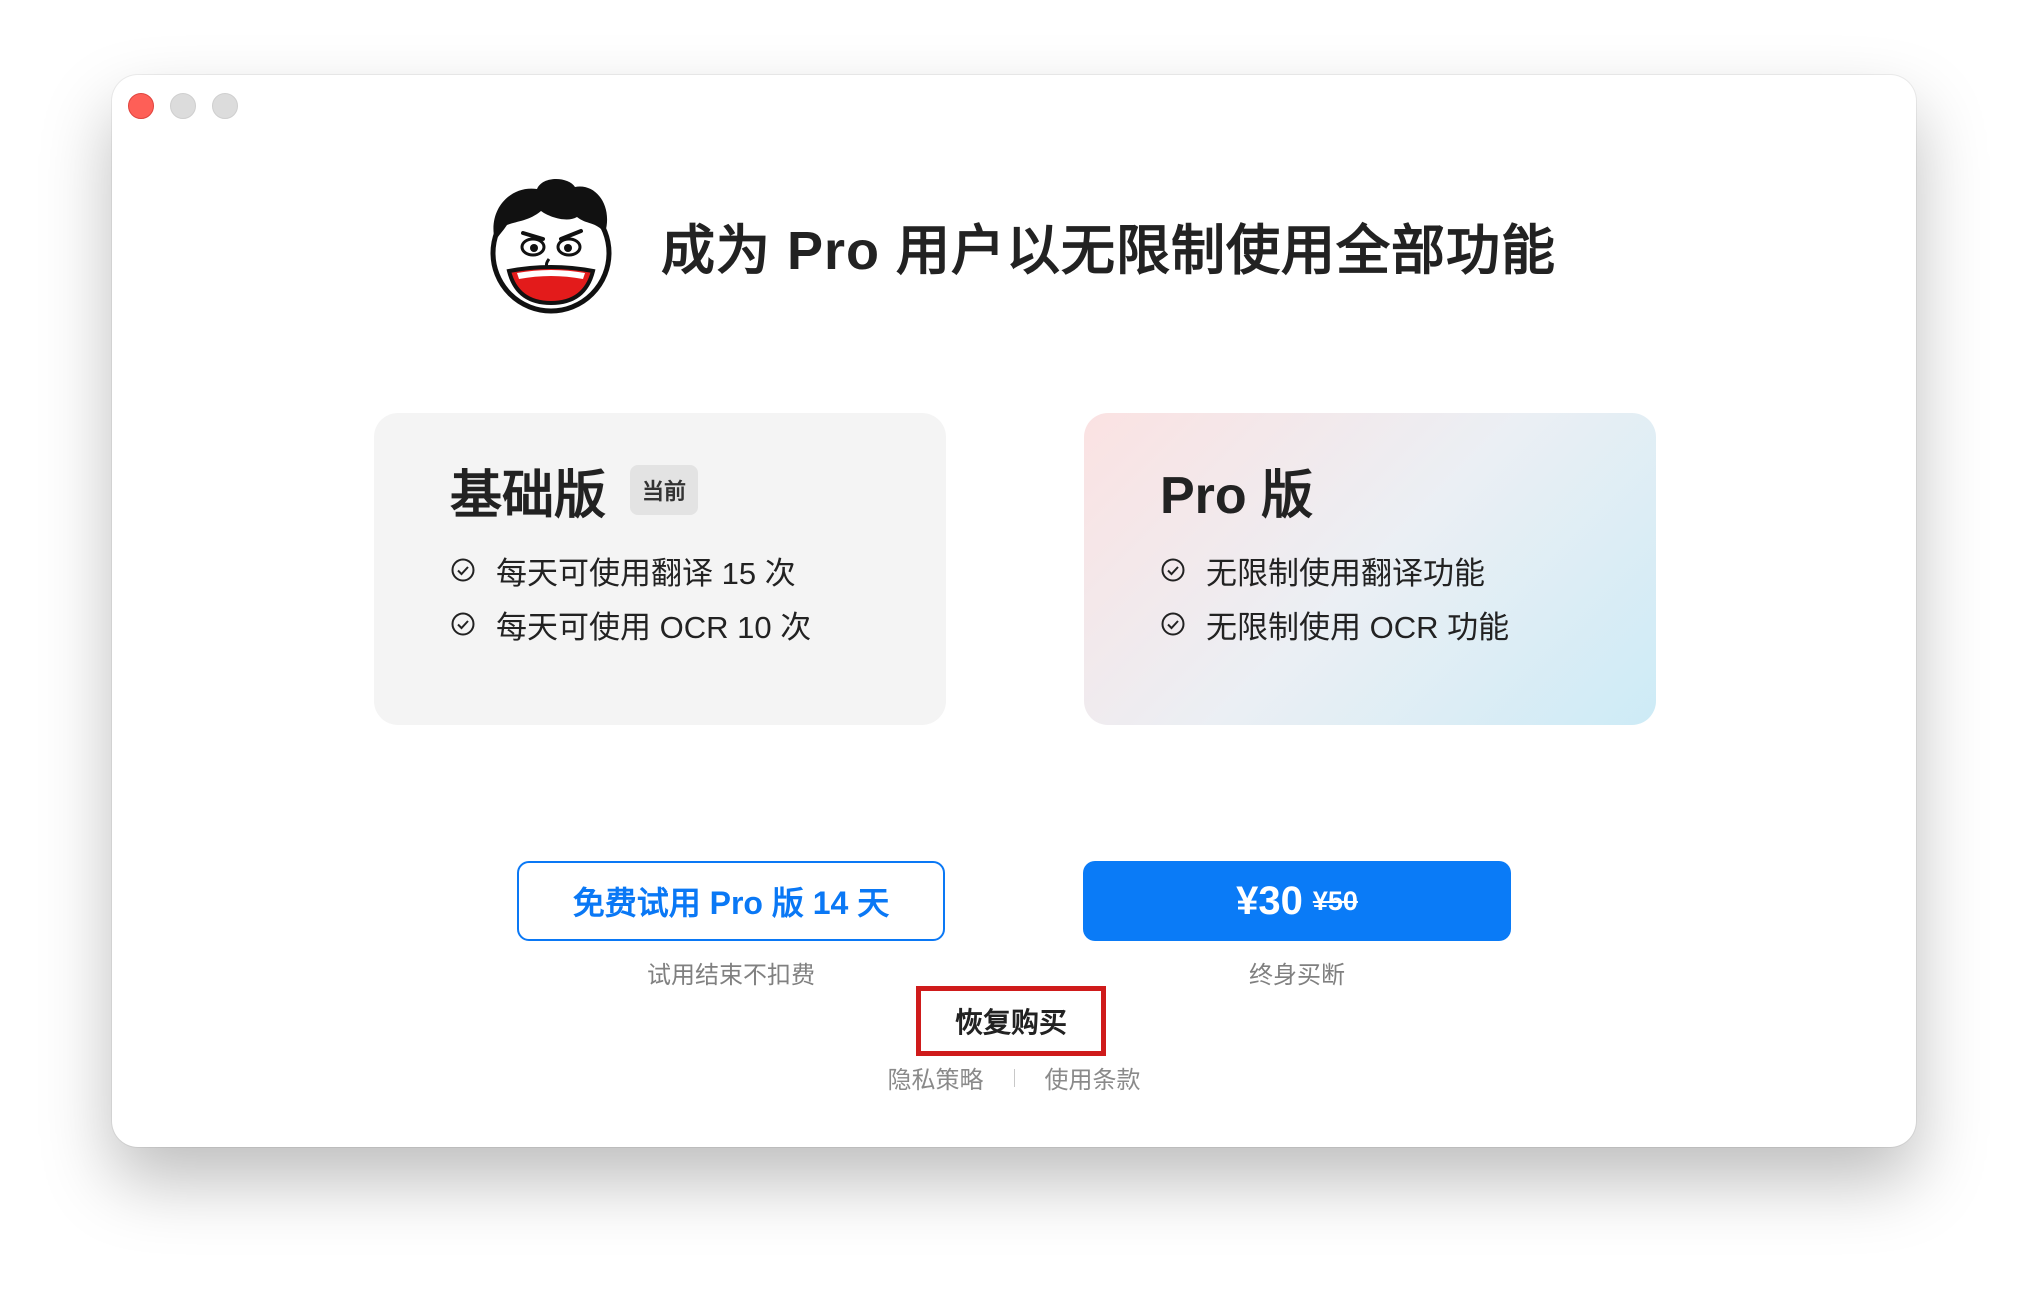  Describe the element at coordinates (1358, 627) in the screenshot. I see `feature-label: 无限制使用 OCR 功能` at that location.